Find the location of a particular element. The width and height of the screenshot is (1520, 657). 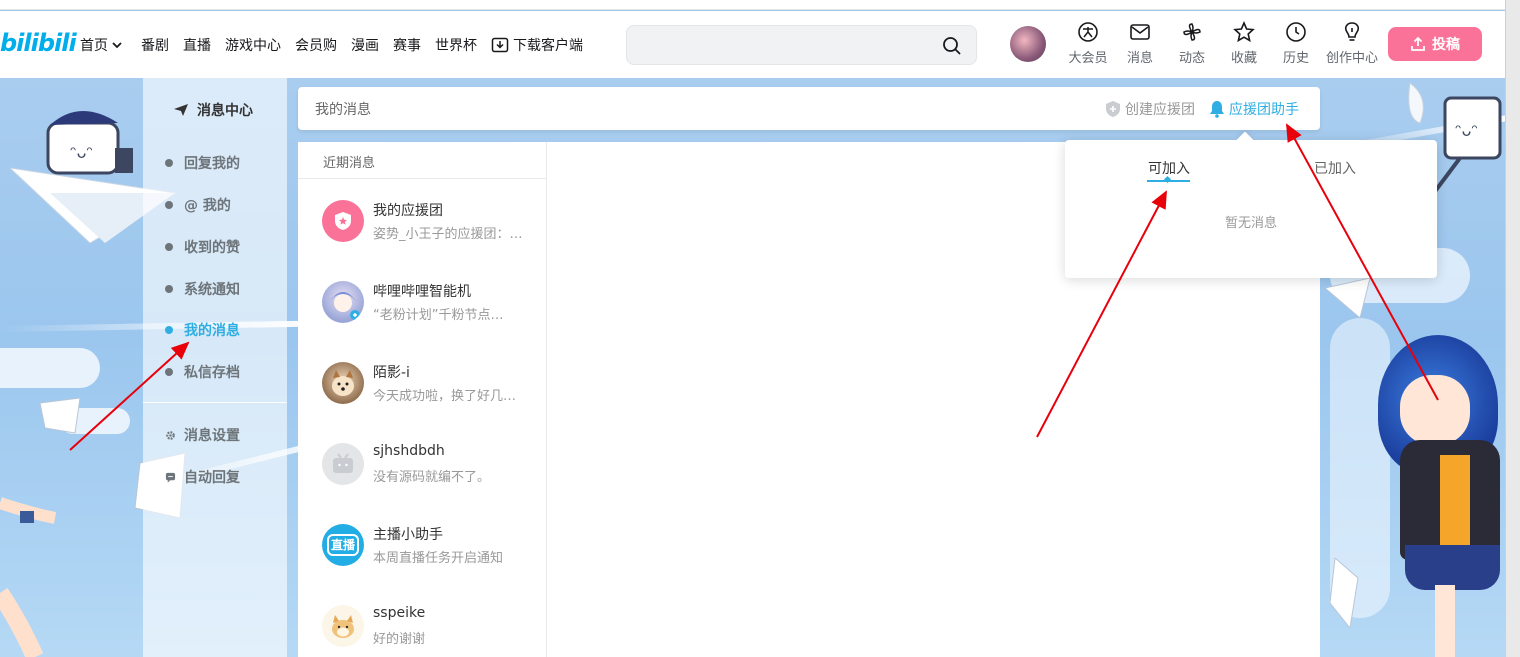

download-icon is located at coordinates (500, 44).